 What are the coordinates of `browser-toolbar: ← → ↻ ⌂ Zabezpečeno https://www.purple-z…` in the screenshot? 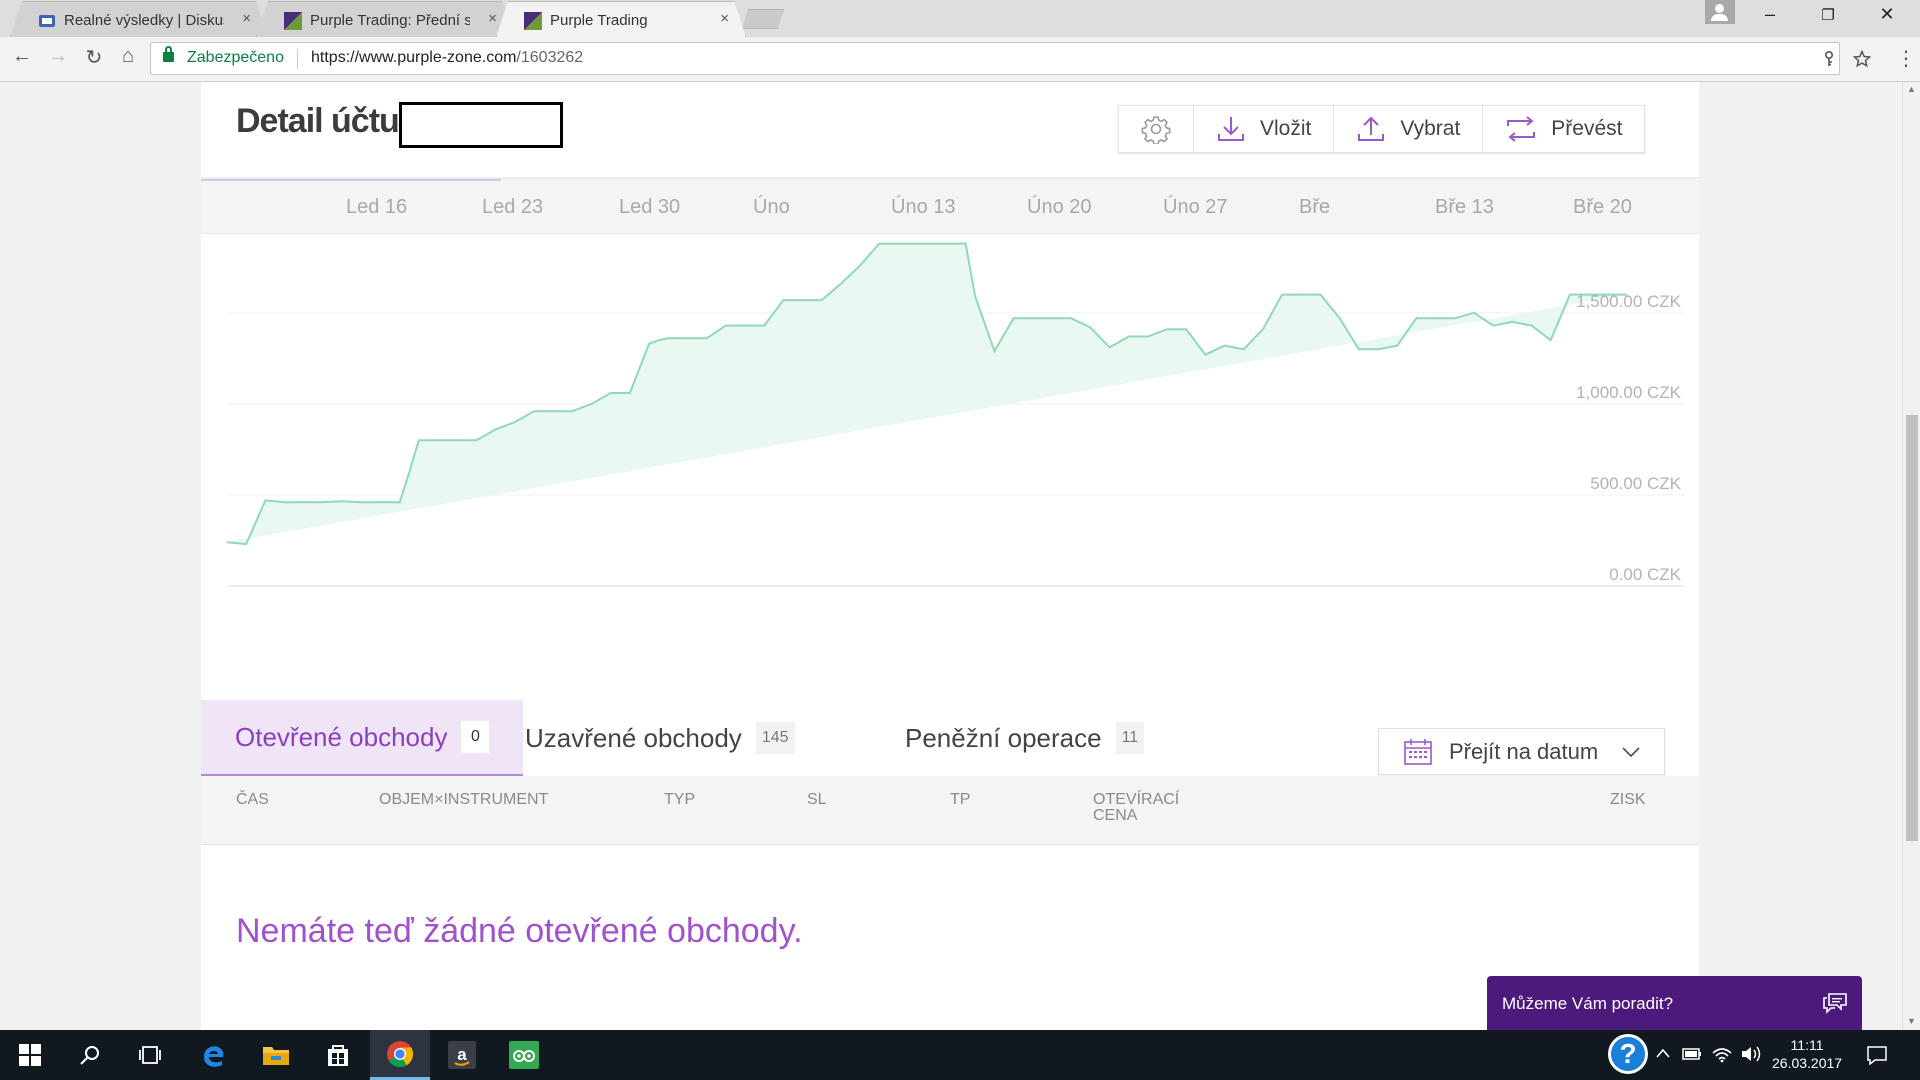 It's located at (960, 59).